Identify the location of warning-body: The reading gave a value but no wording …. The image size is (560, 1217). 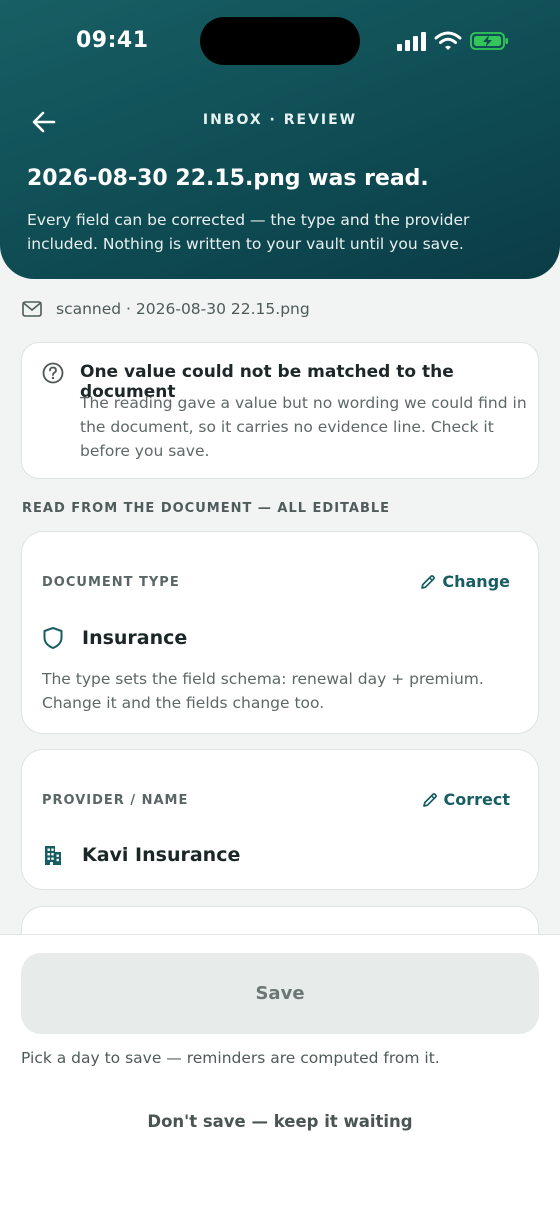
(303, 427).